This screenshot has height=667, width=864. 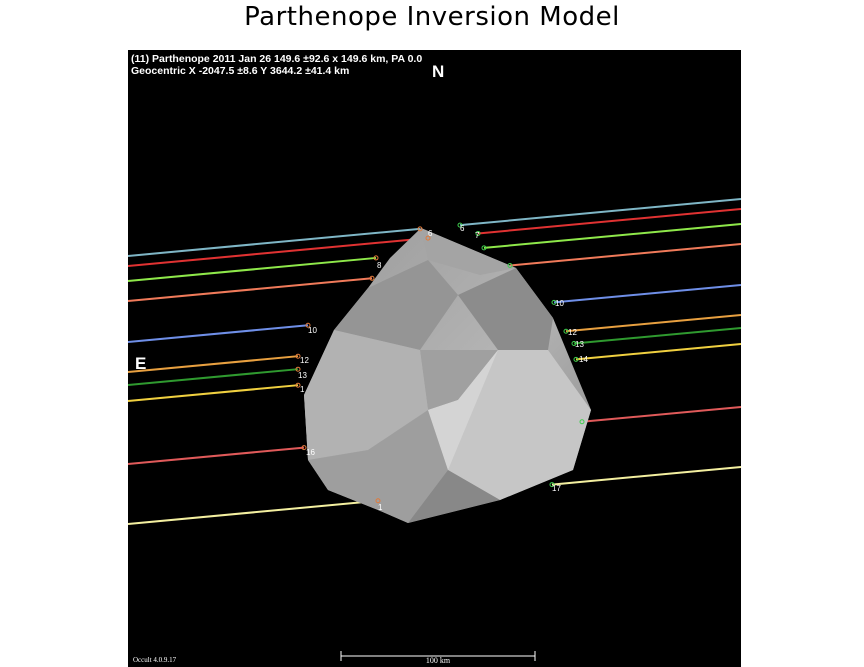 I want to click on chord-label-right-6: 14, so click(x=583, y=359).